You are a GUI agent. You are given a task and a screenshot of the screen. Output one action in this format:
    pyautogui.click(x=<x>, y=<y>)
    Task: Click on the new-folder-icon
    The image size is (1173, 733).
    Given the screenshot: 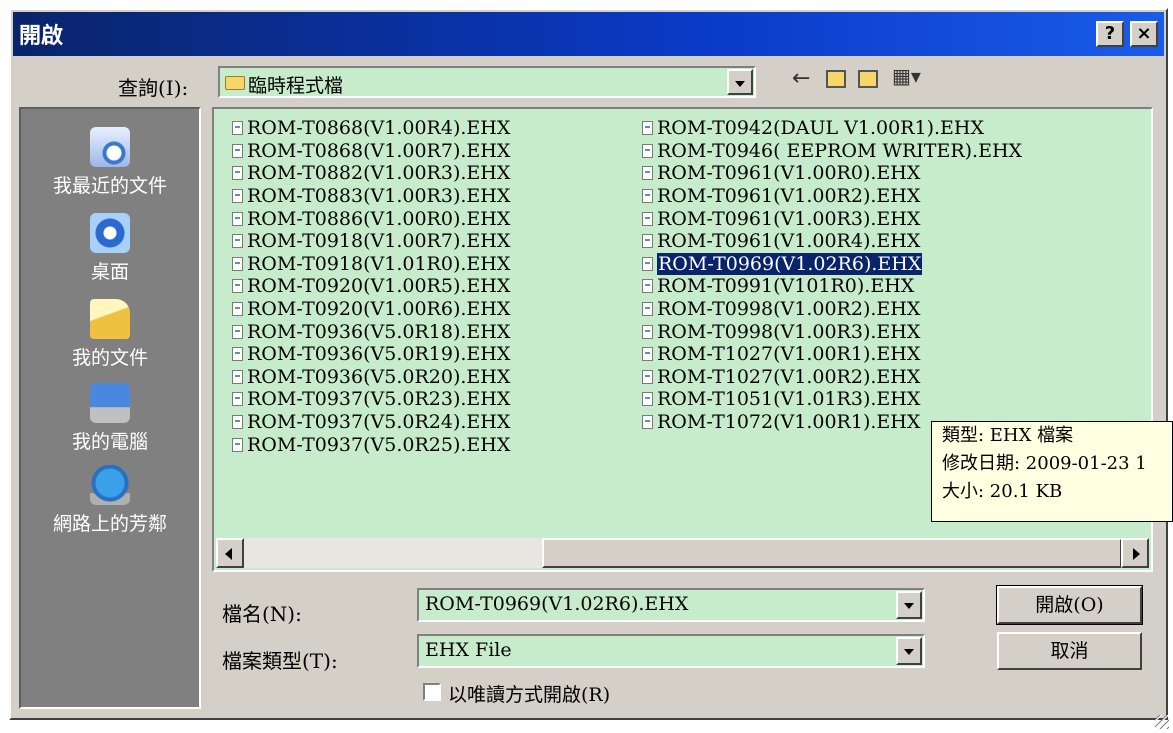 What is the action you would take?
    pyautogui.click(x=868, y=79)
    